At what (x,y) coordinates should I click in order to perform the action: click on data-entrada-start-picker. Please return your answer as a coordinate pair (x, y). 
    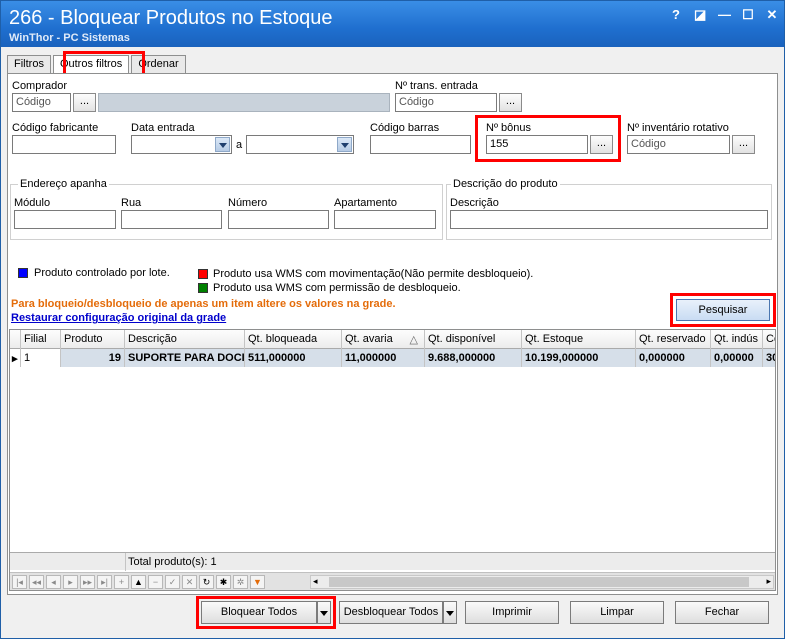
    Looking at the image, I should click on (181, 144).